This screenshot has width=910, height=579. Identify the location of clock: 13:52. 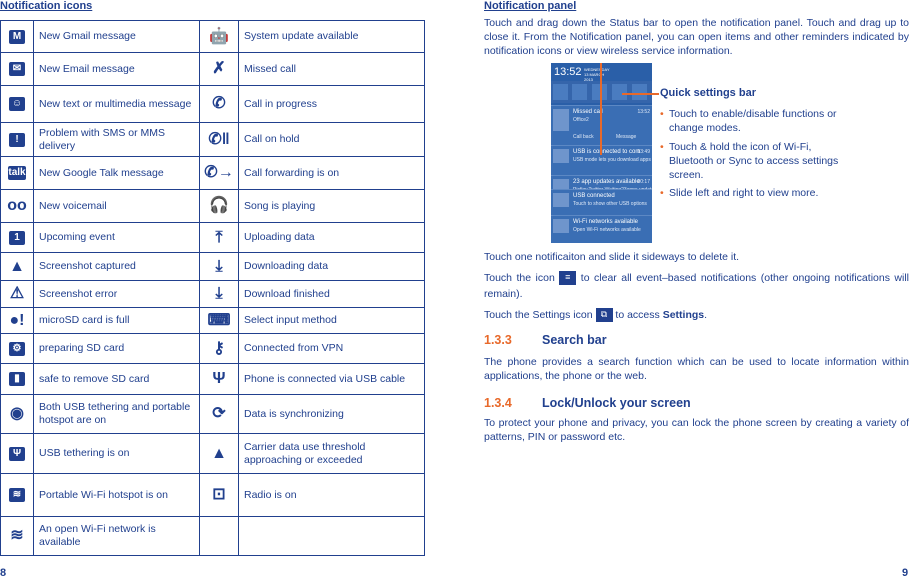
(568, 72).